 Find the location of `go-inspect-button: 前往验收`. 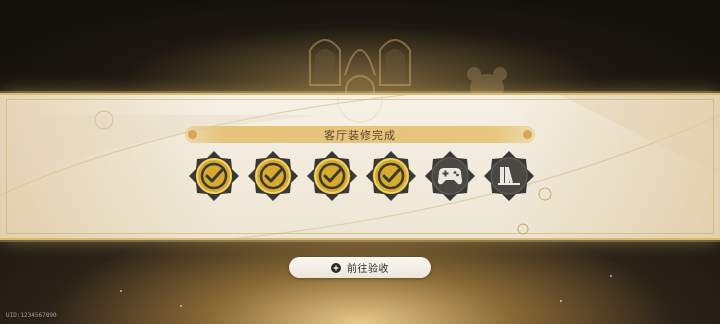

go-inspect-button: 前往验收 is located at coordinates (360, 267).